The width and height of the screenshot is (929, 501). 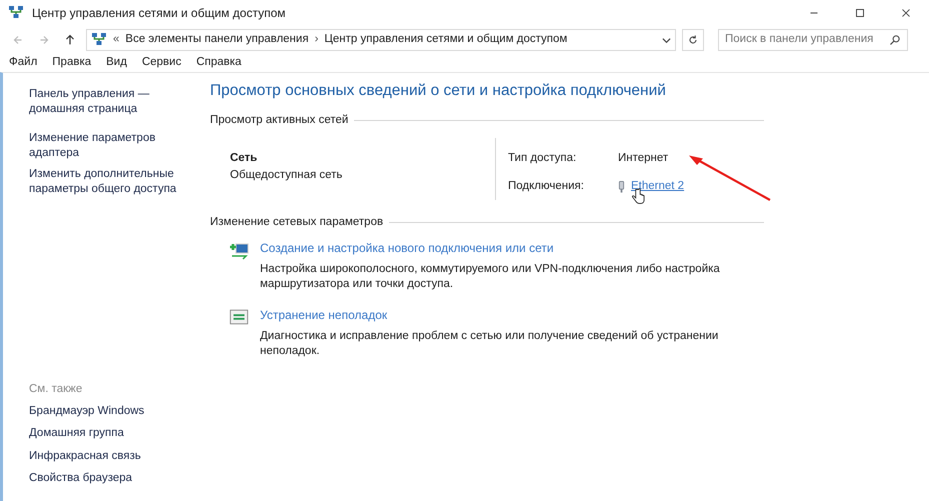 What do you see at coordinates (23, 63) in the screenshot?
I see `menu-item: Файл` at bounding box center [23, 63].